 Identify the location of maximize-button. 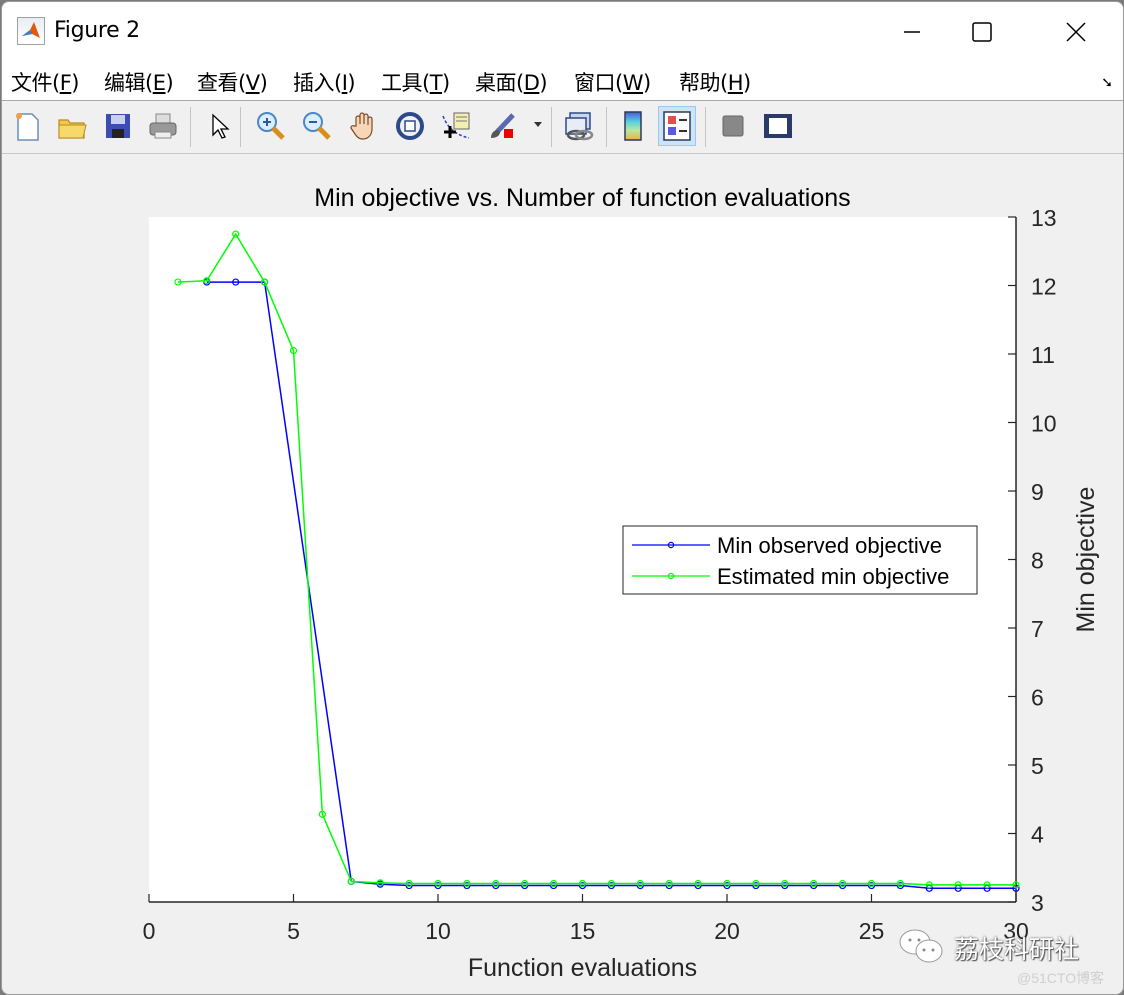
(982, 32).